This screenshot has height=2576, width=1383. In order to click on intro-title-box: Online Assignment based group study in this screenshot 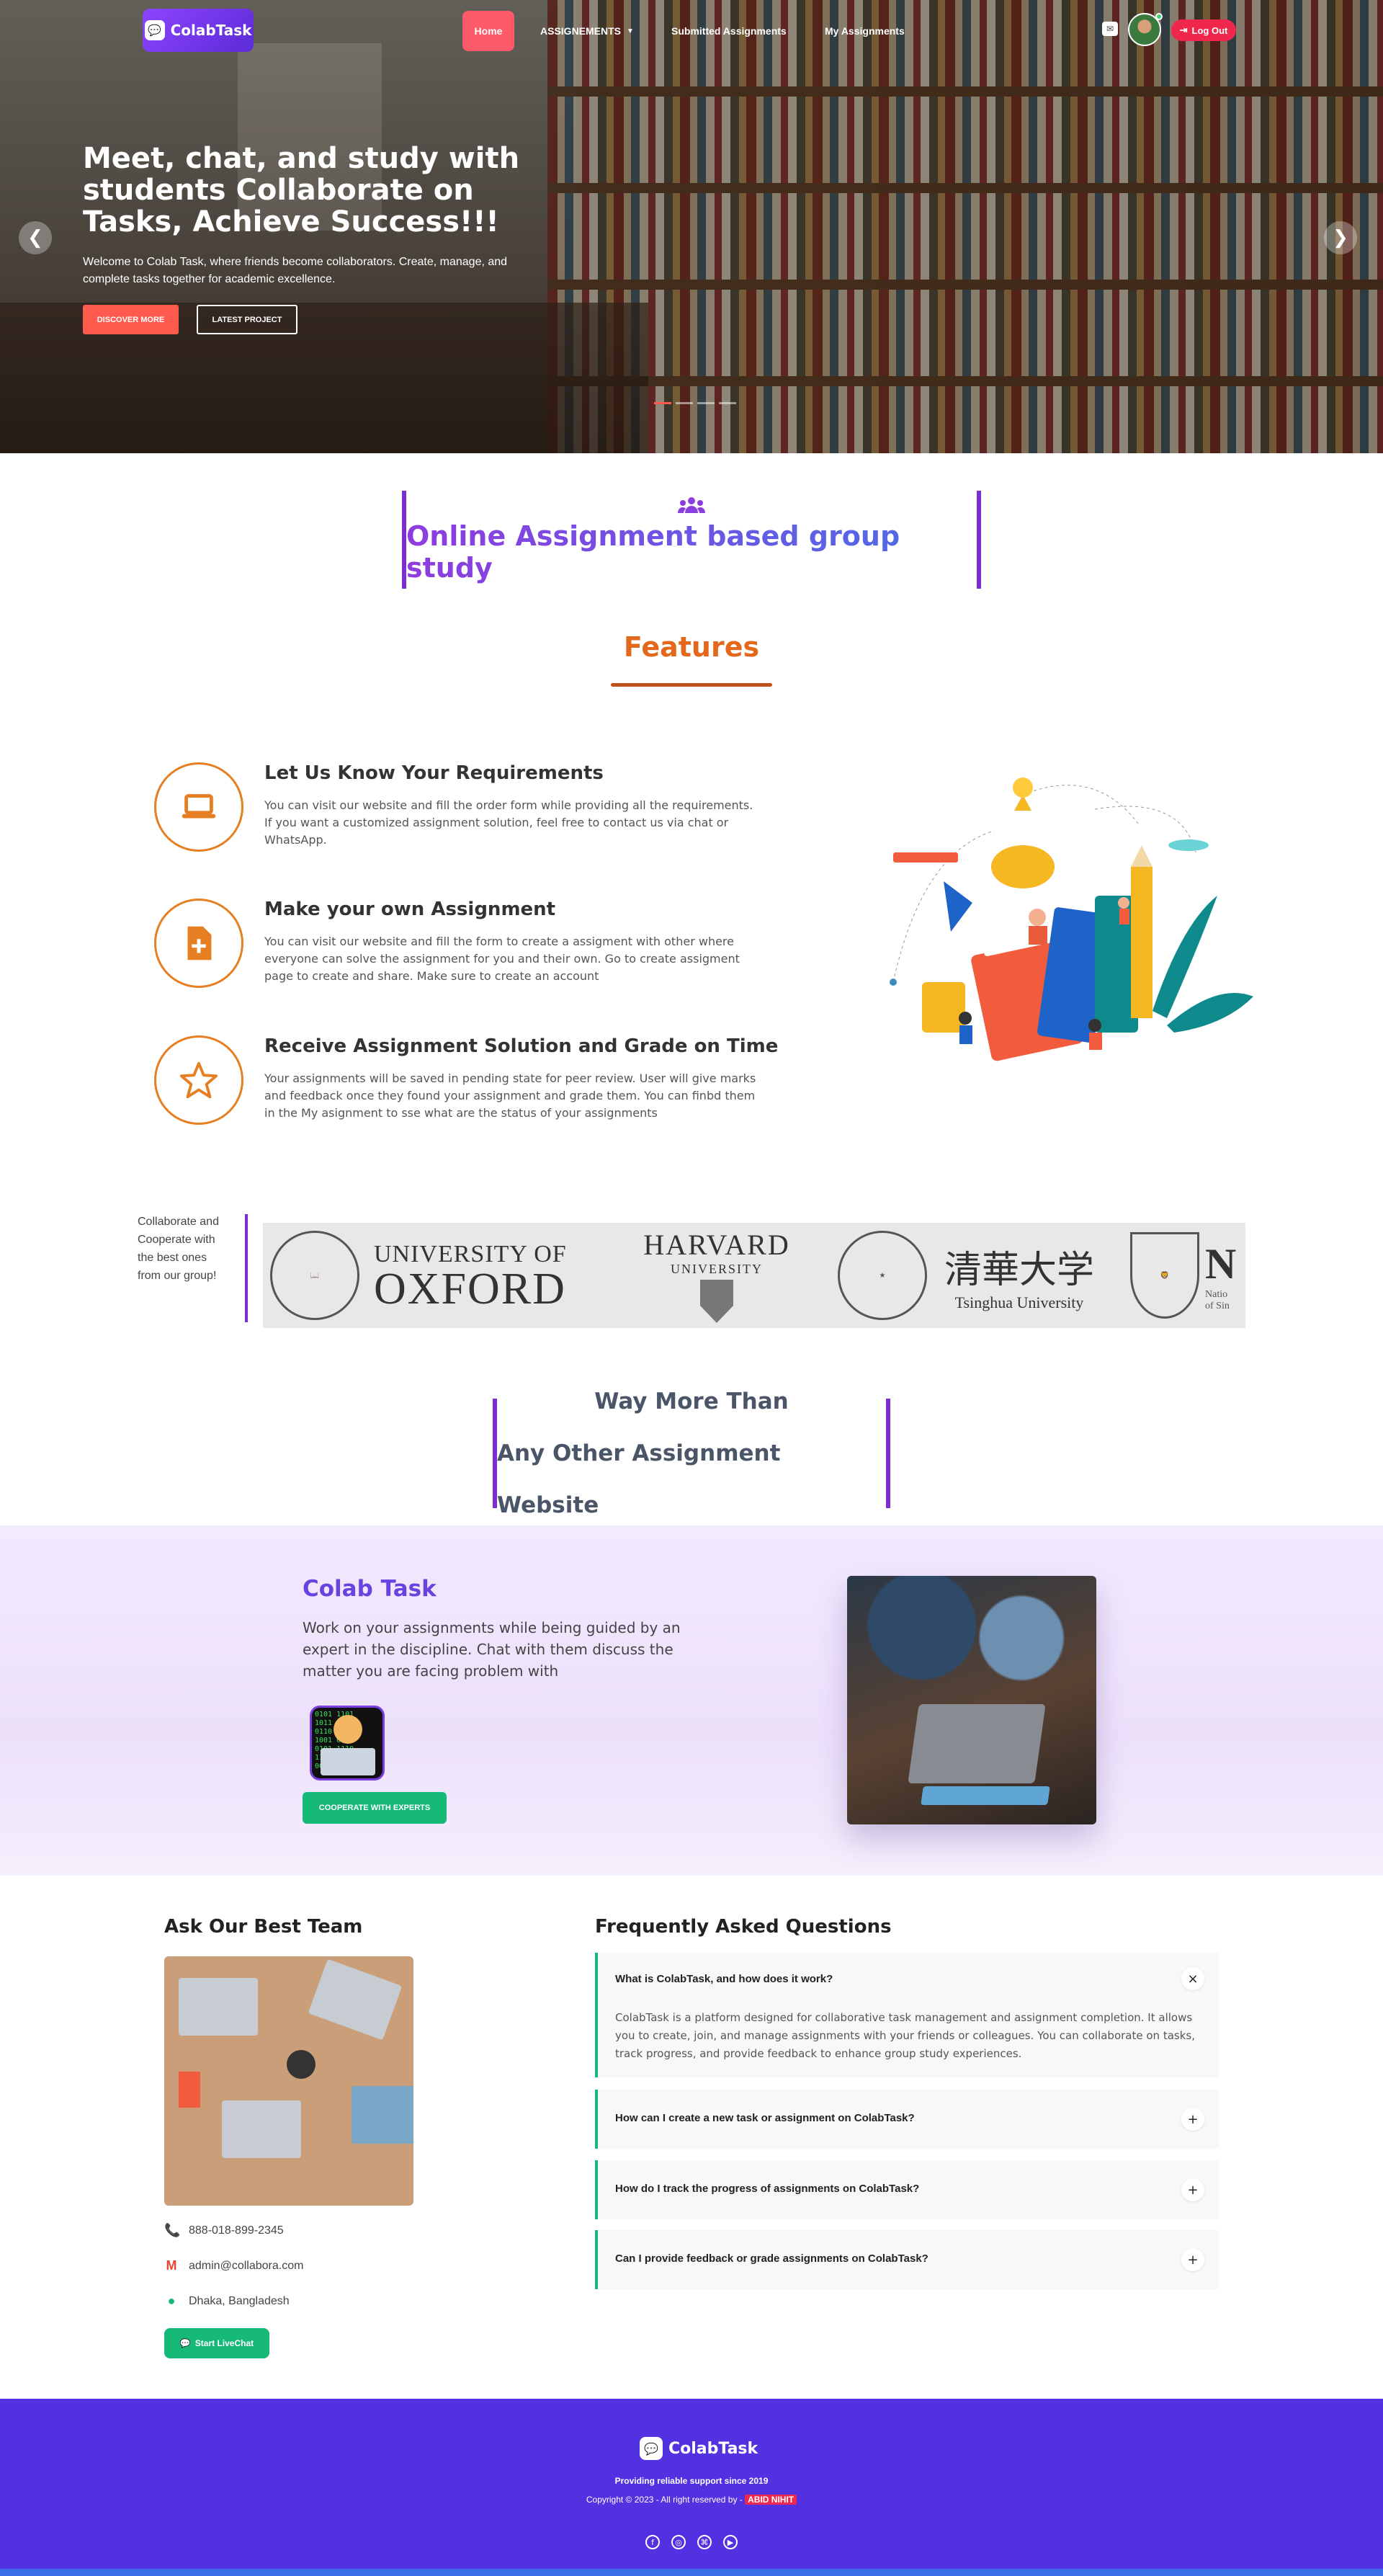, I will do `click(691, 540)`.